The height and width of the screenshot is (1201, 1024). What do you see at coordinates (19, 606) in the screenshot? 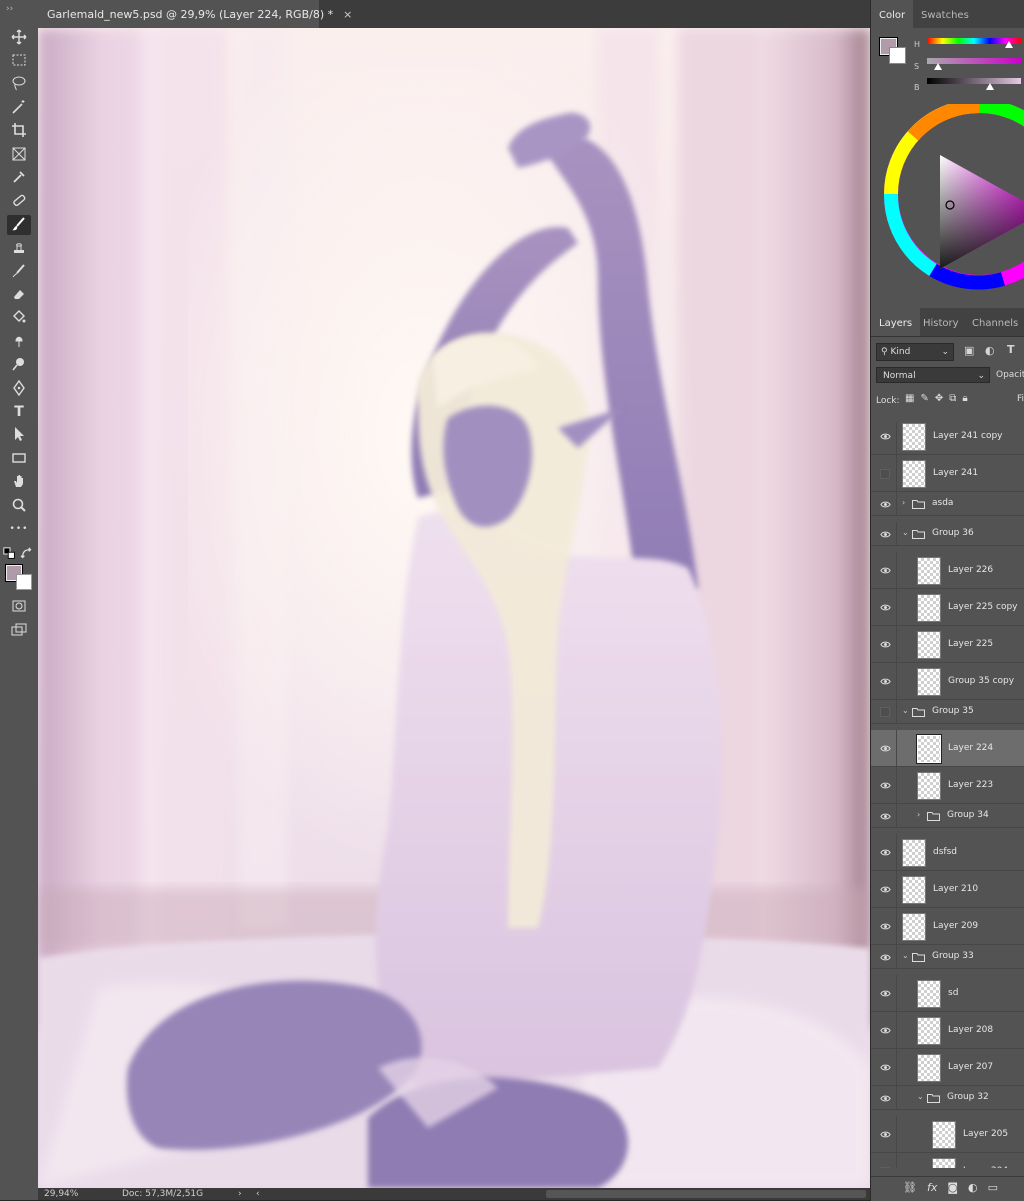
I see `quick-mask-icon` at bounding box center [19, 606].